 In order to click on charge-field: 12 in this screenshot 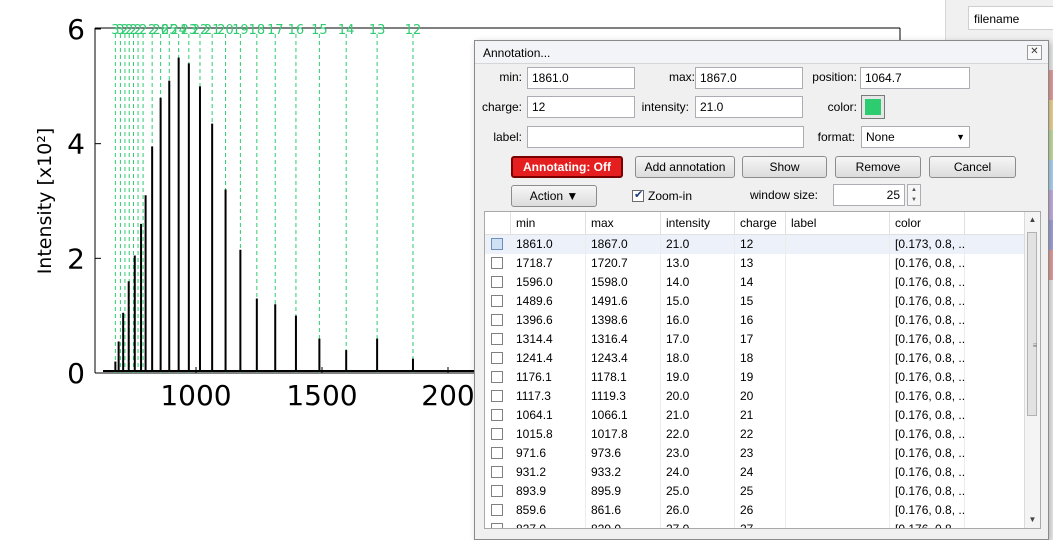, I will do `click(581, 107)`.